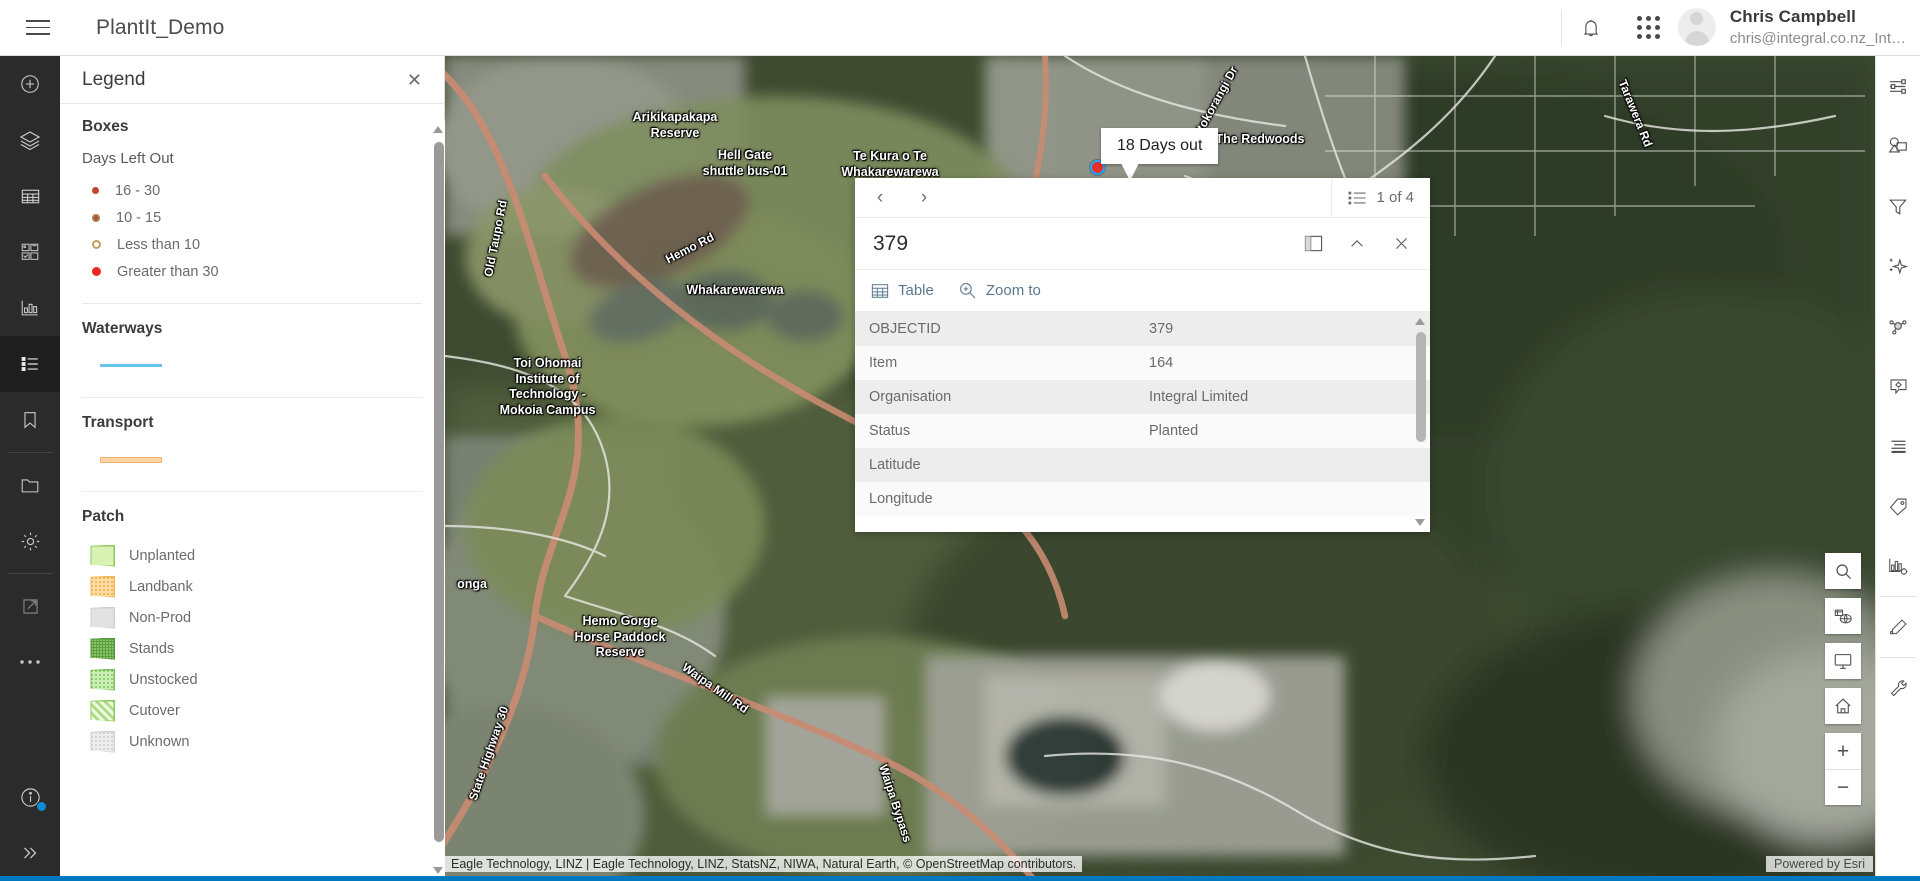 This screenshot has width=1920, height=881. I want to click on chevron-left-icon: ‹, so click(880, 198).